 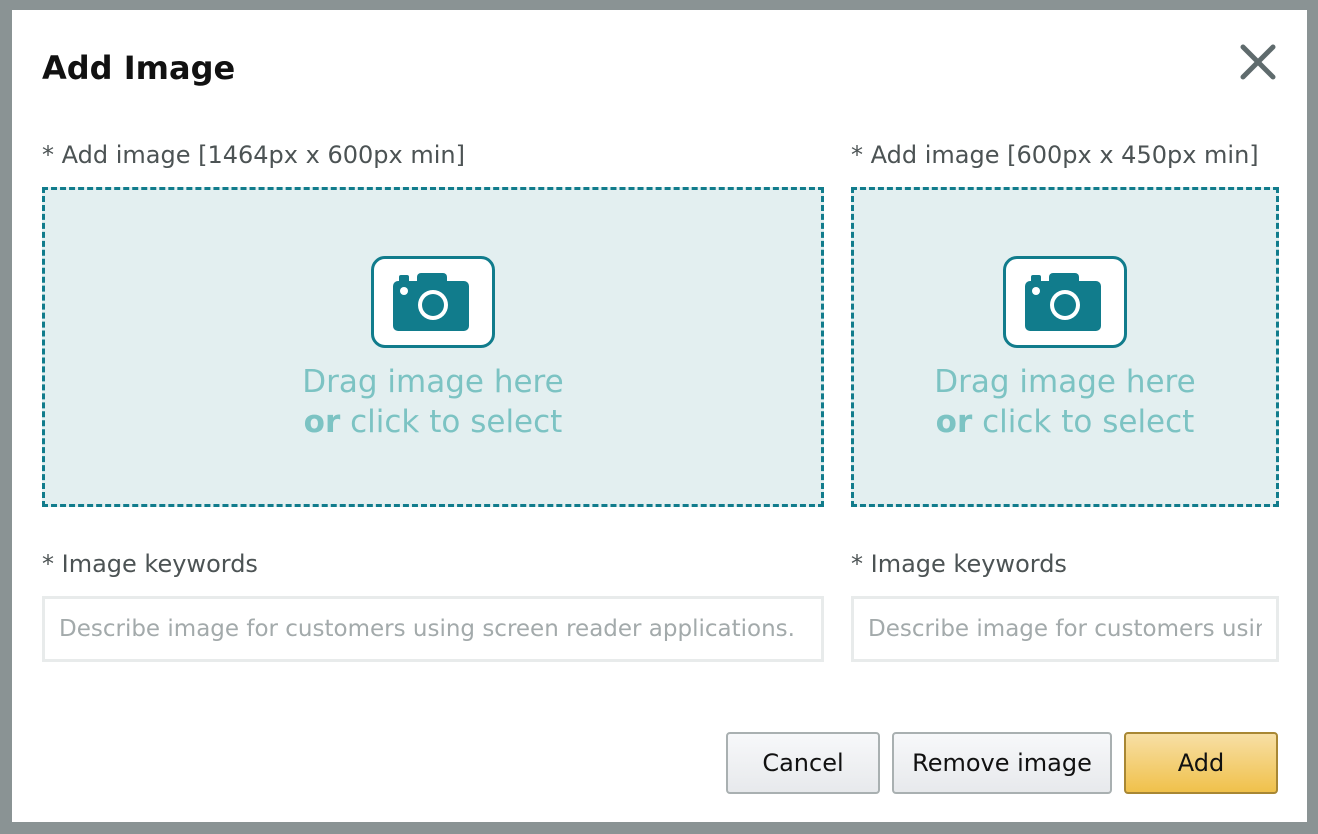 What do you see at coordinates (1201, 763) in the screenshot?
I see `add-button: Add` at bounding box center [1201, 763].